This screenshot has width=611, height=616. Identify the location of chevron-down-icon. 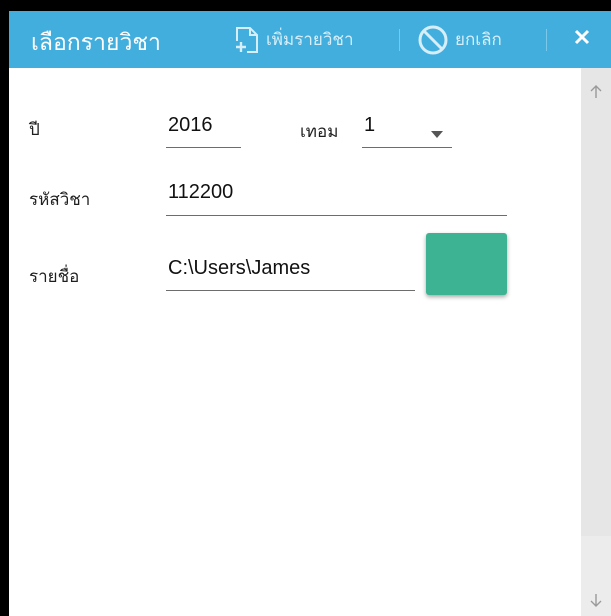
(437, 133).